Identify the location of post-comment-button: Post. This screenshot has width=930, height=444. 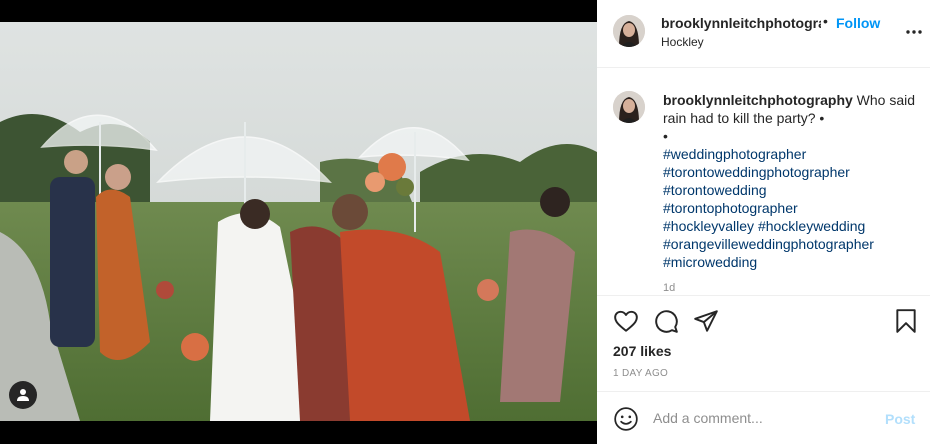
(900, 419).